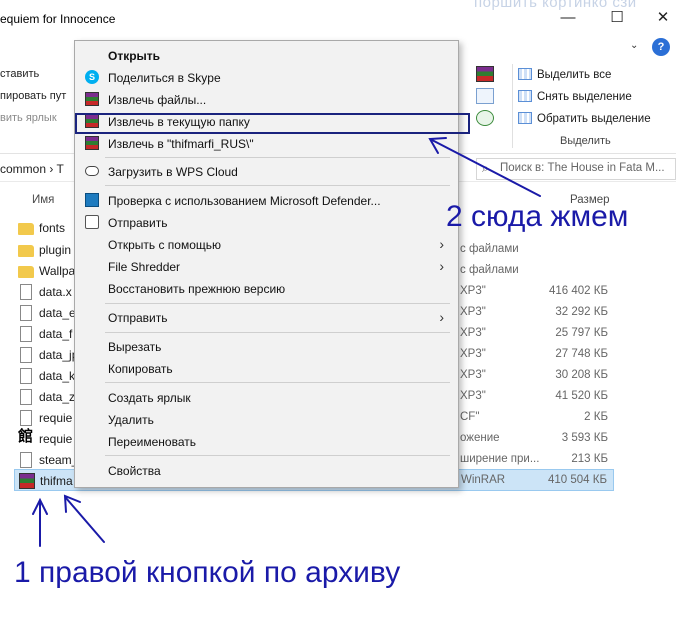 Image resolution: width=676 pixels, height=635 pixels. Describe the element at coordinates (537, 216) in the screenshot. I see `annotation-step2: 2 сюда жмем` at that location.